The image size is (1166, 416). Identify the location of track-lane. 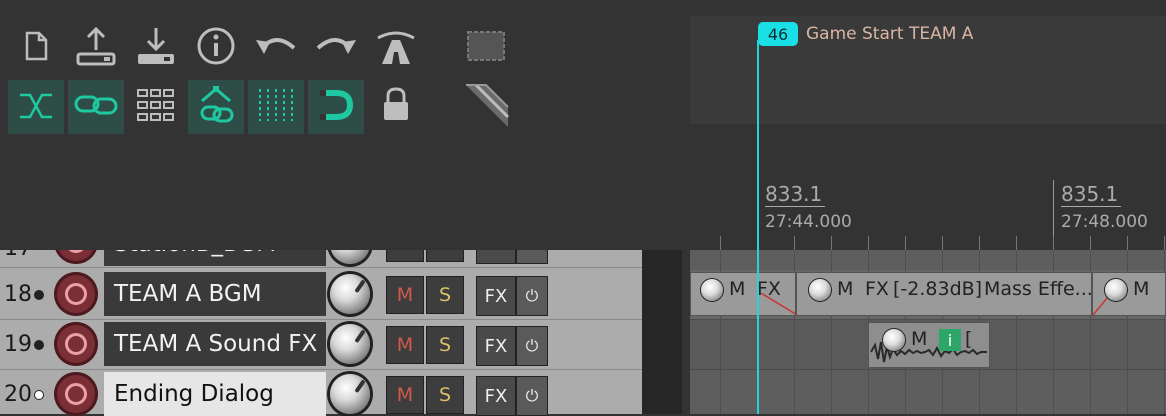
(928, 392).